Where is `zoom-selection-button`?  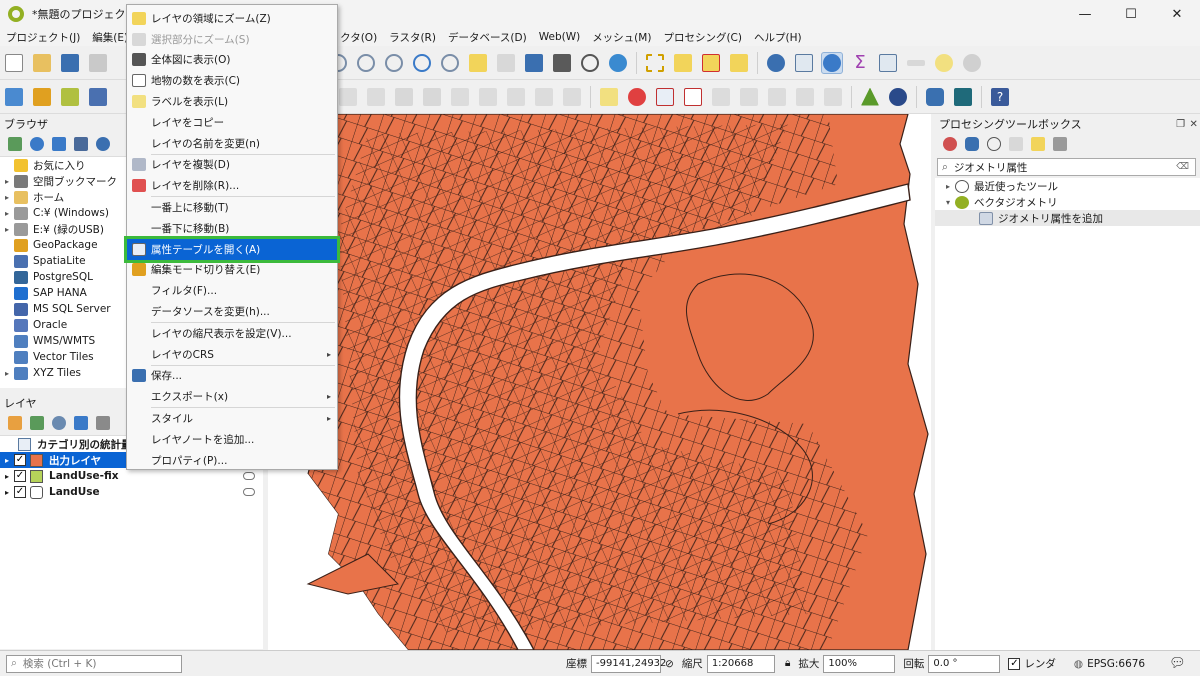 zoom-selection-button is located at coordinates (450, 63).